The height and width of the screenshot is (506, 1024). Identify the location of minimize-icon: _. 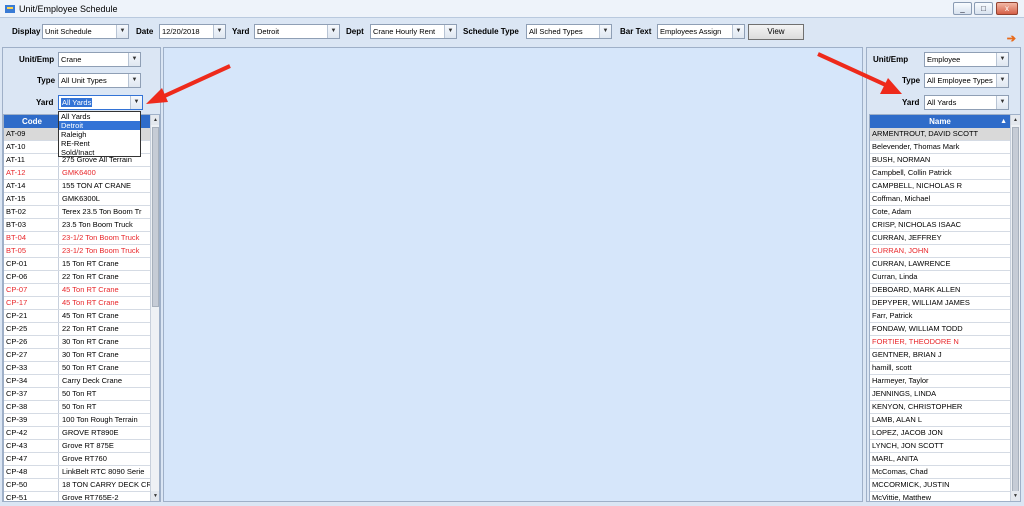
(962, 8).